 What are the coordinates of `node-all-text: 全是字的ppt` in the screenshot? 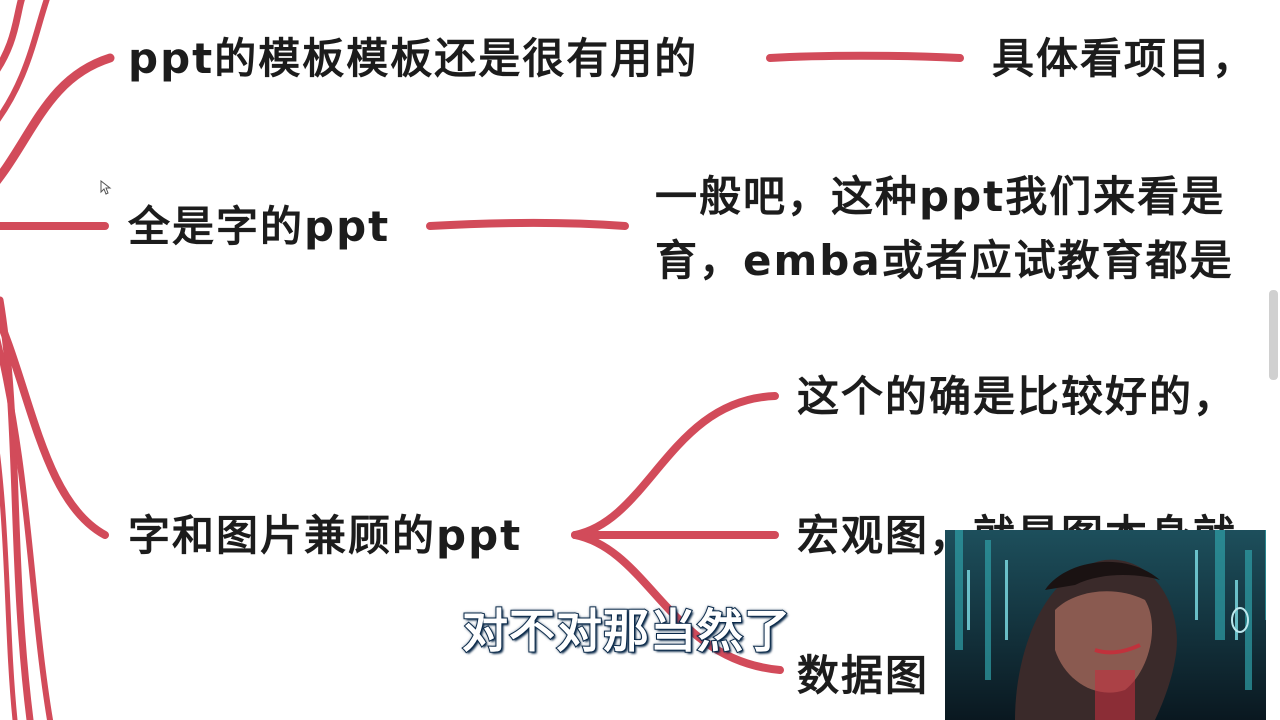 It's located at (259, 226).